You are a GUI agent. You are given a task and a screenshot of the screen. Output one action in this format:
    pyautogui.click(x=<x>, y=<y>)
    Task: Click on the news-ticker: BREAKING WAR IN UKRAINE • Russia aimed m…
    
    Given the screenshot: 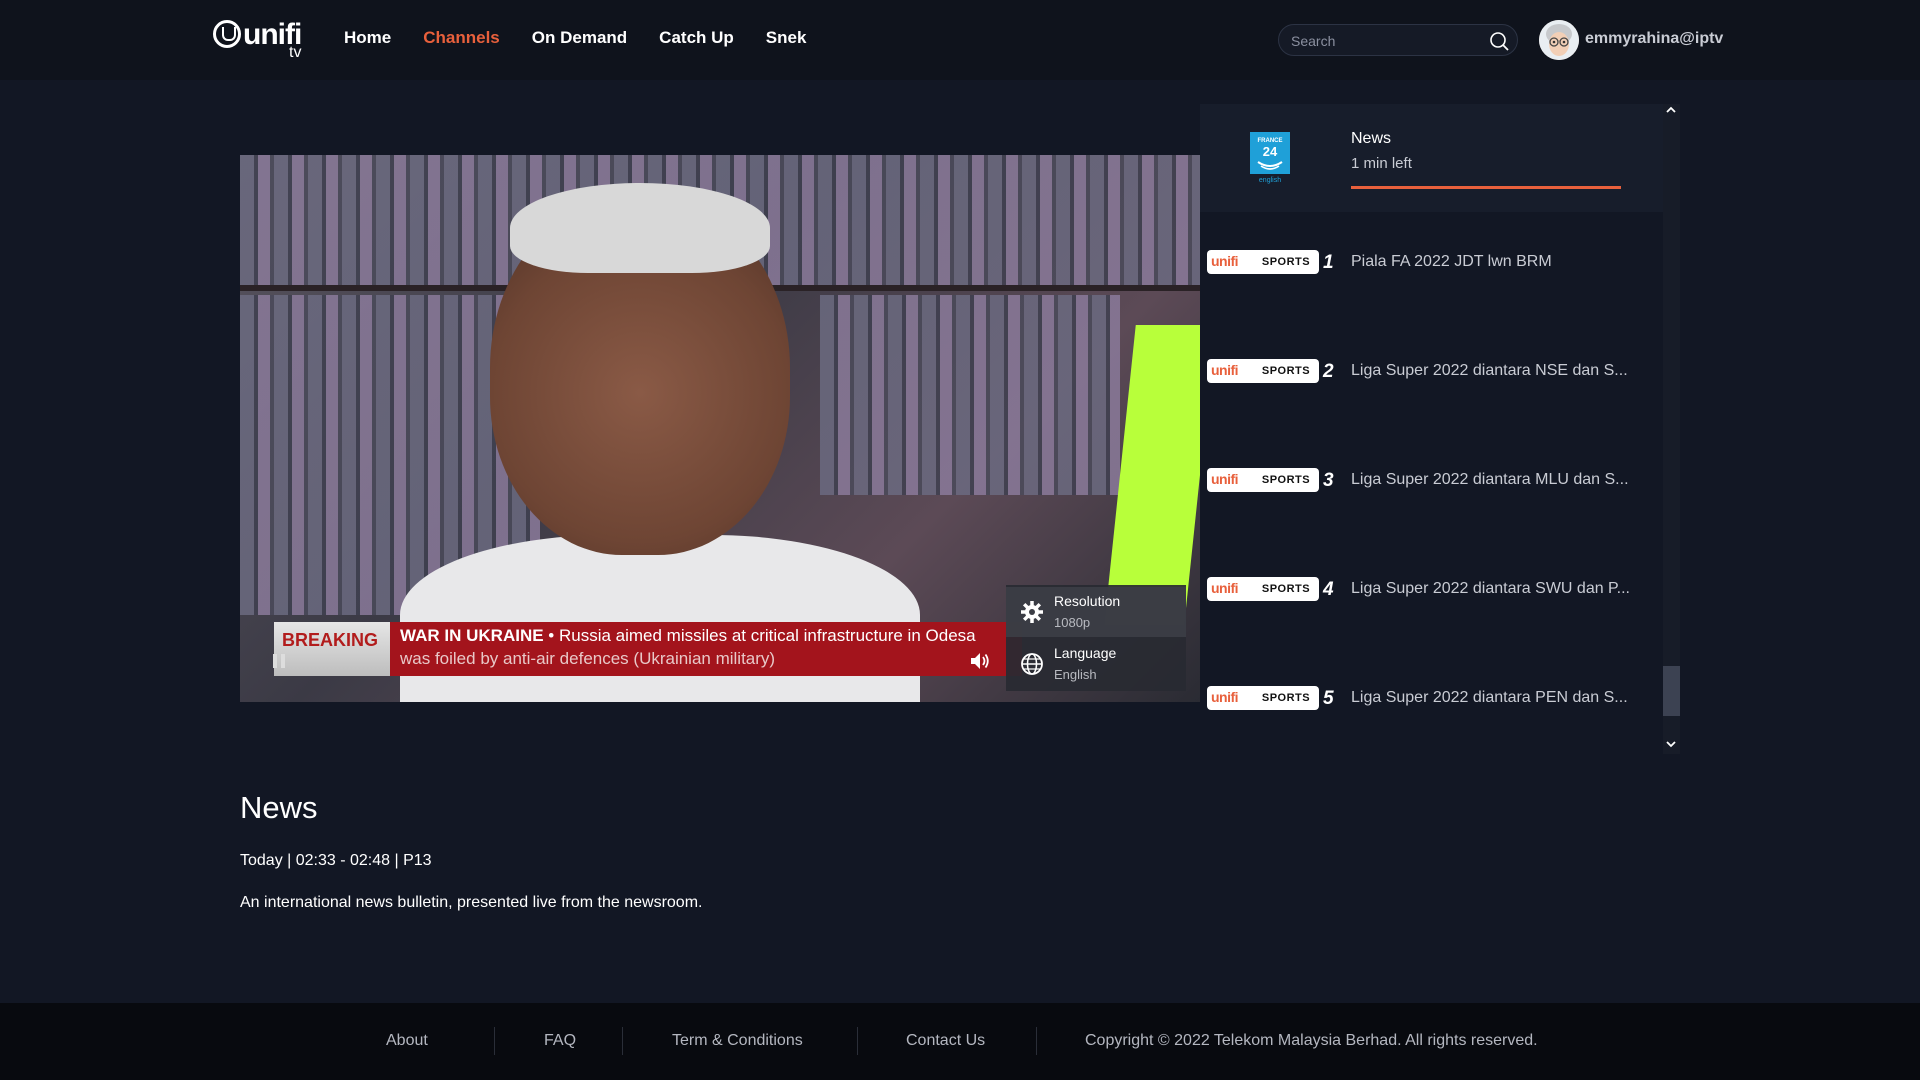 What is the action you would take?
    pyautogui.click(x=648, y=649)
    